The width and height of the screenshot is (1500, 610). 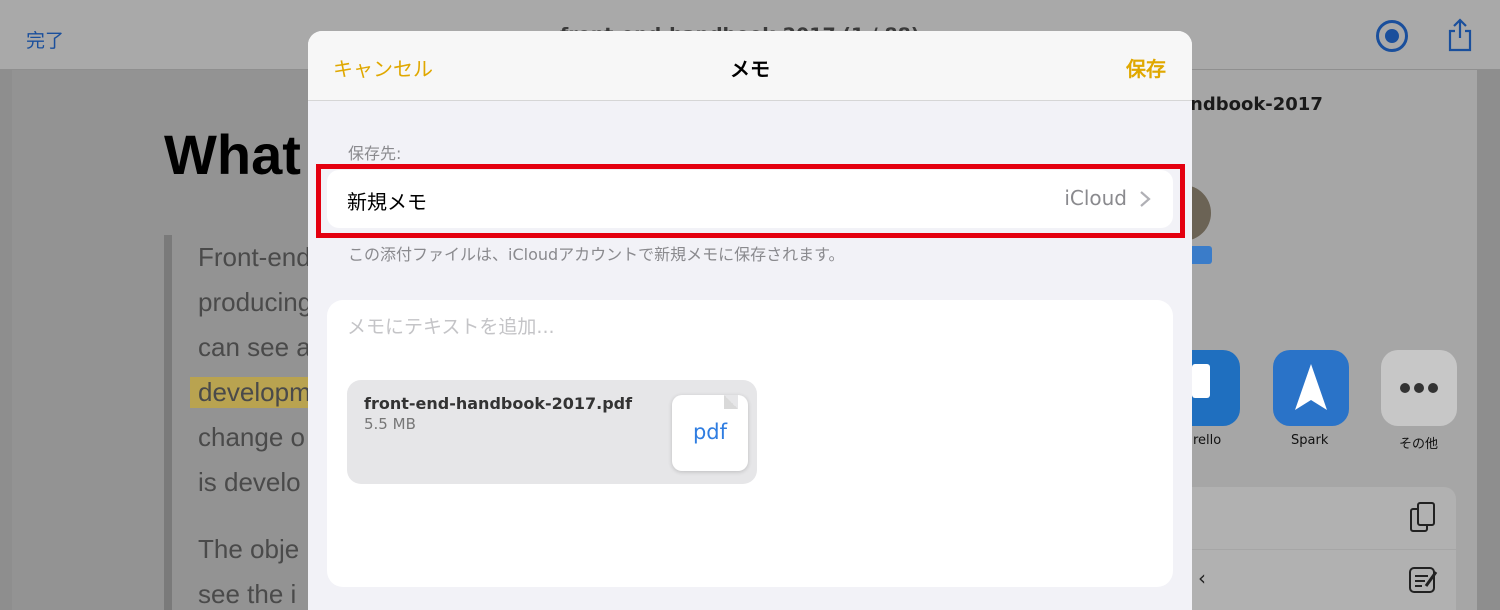 What do you see at coordinates (1419, 388) in the screenshot?
I see `more-app-icon` at bounding box center [1419, 388].